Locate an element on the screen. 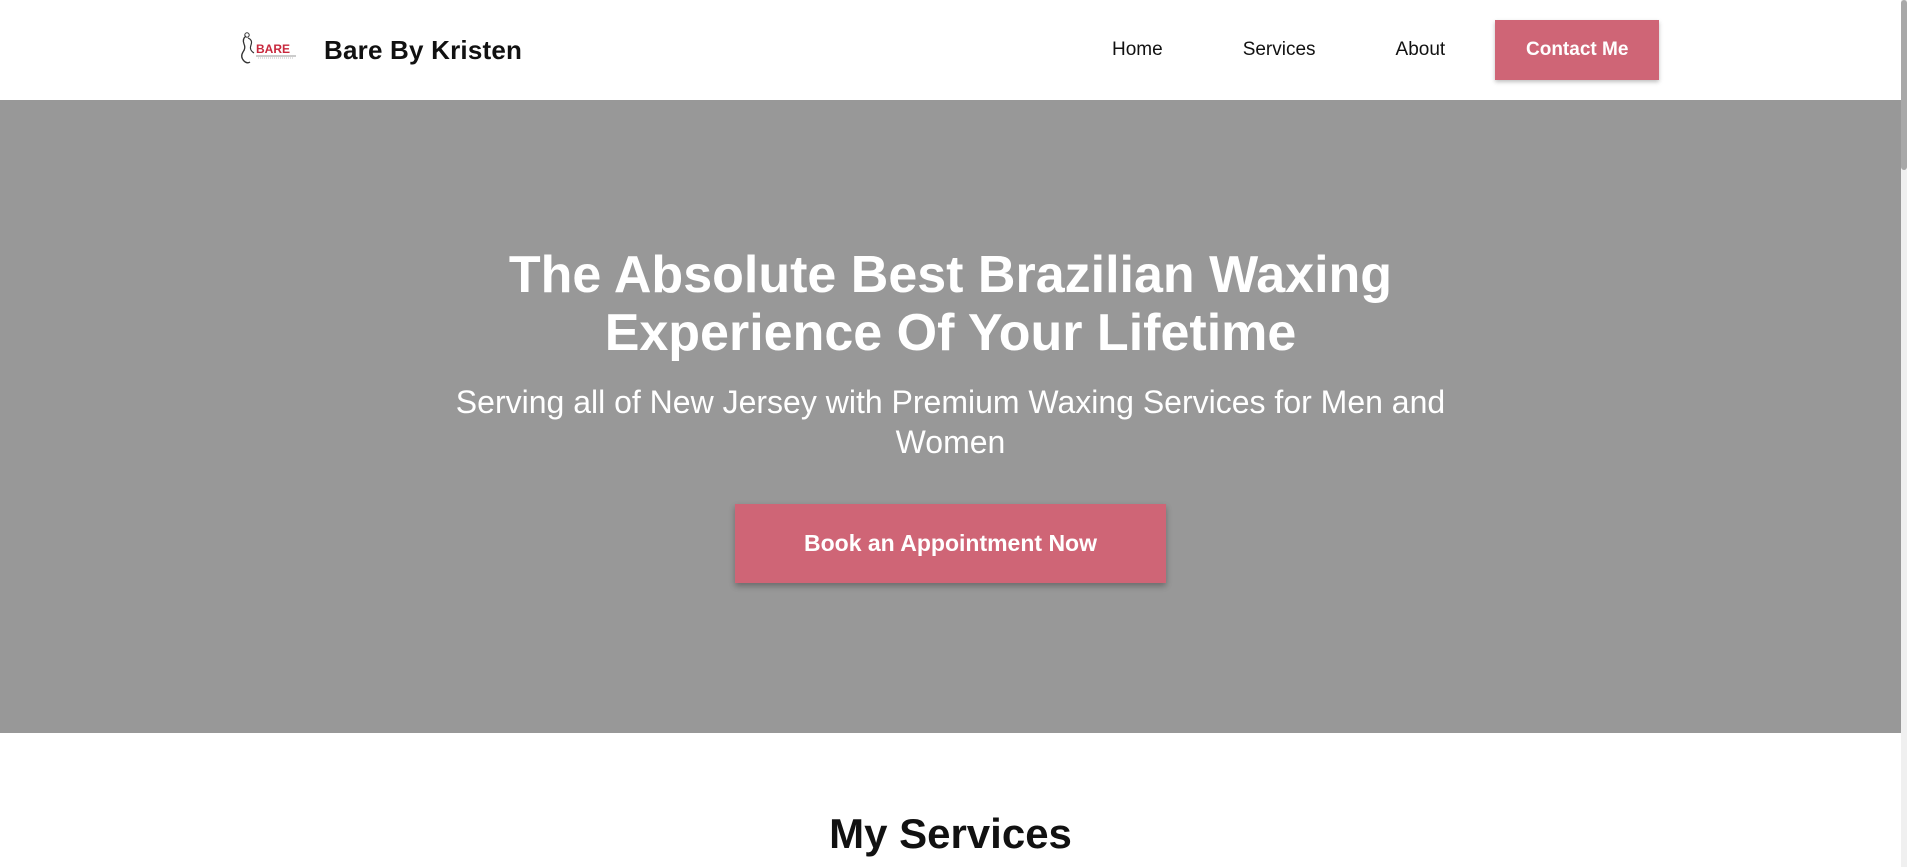 Image resolution: width=1907 pixels, height=867 pixels. logo-icon: BARE is located at coordinates (267, 50).